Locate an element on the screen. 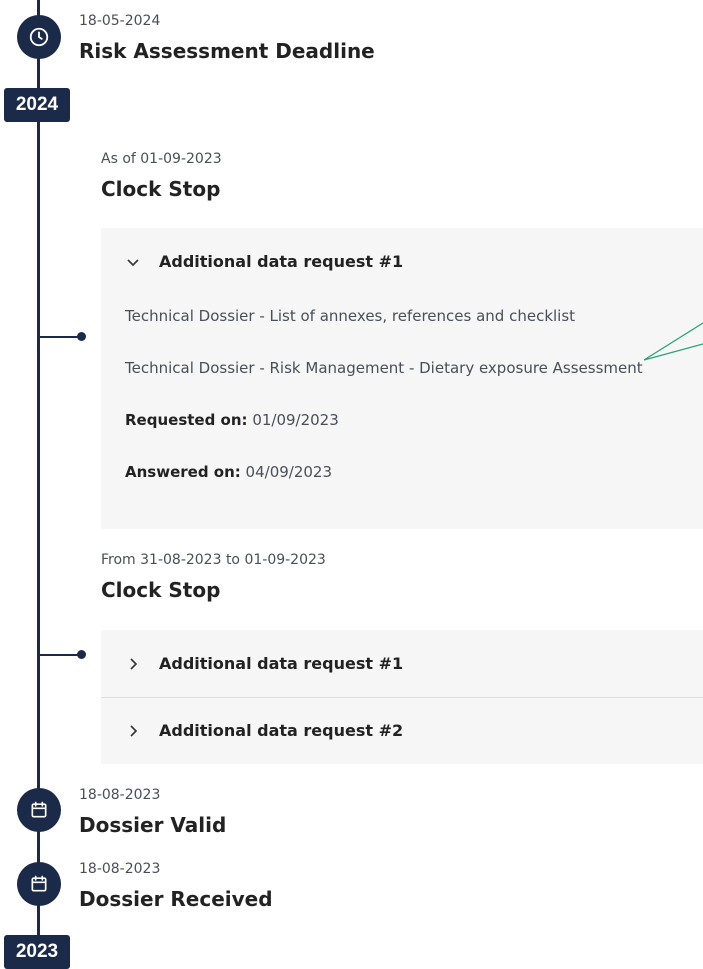 This screenshot has height=969, width=703. chevron-down-icon is located at coordinates (133, 262).